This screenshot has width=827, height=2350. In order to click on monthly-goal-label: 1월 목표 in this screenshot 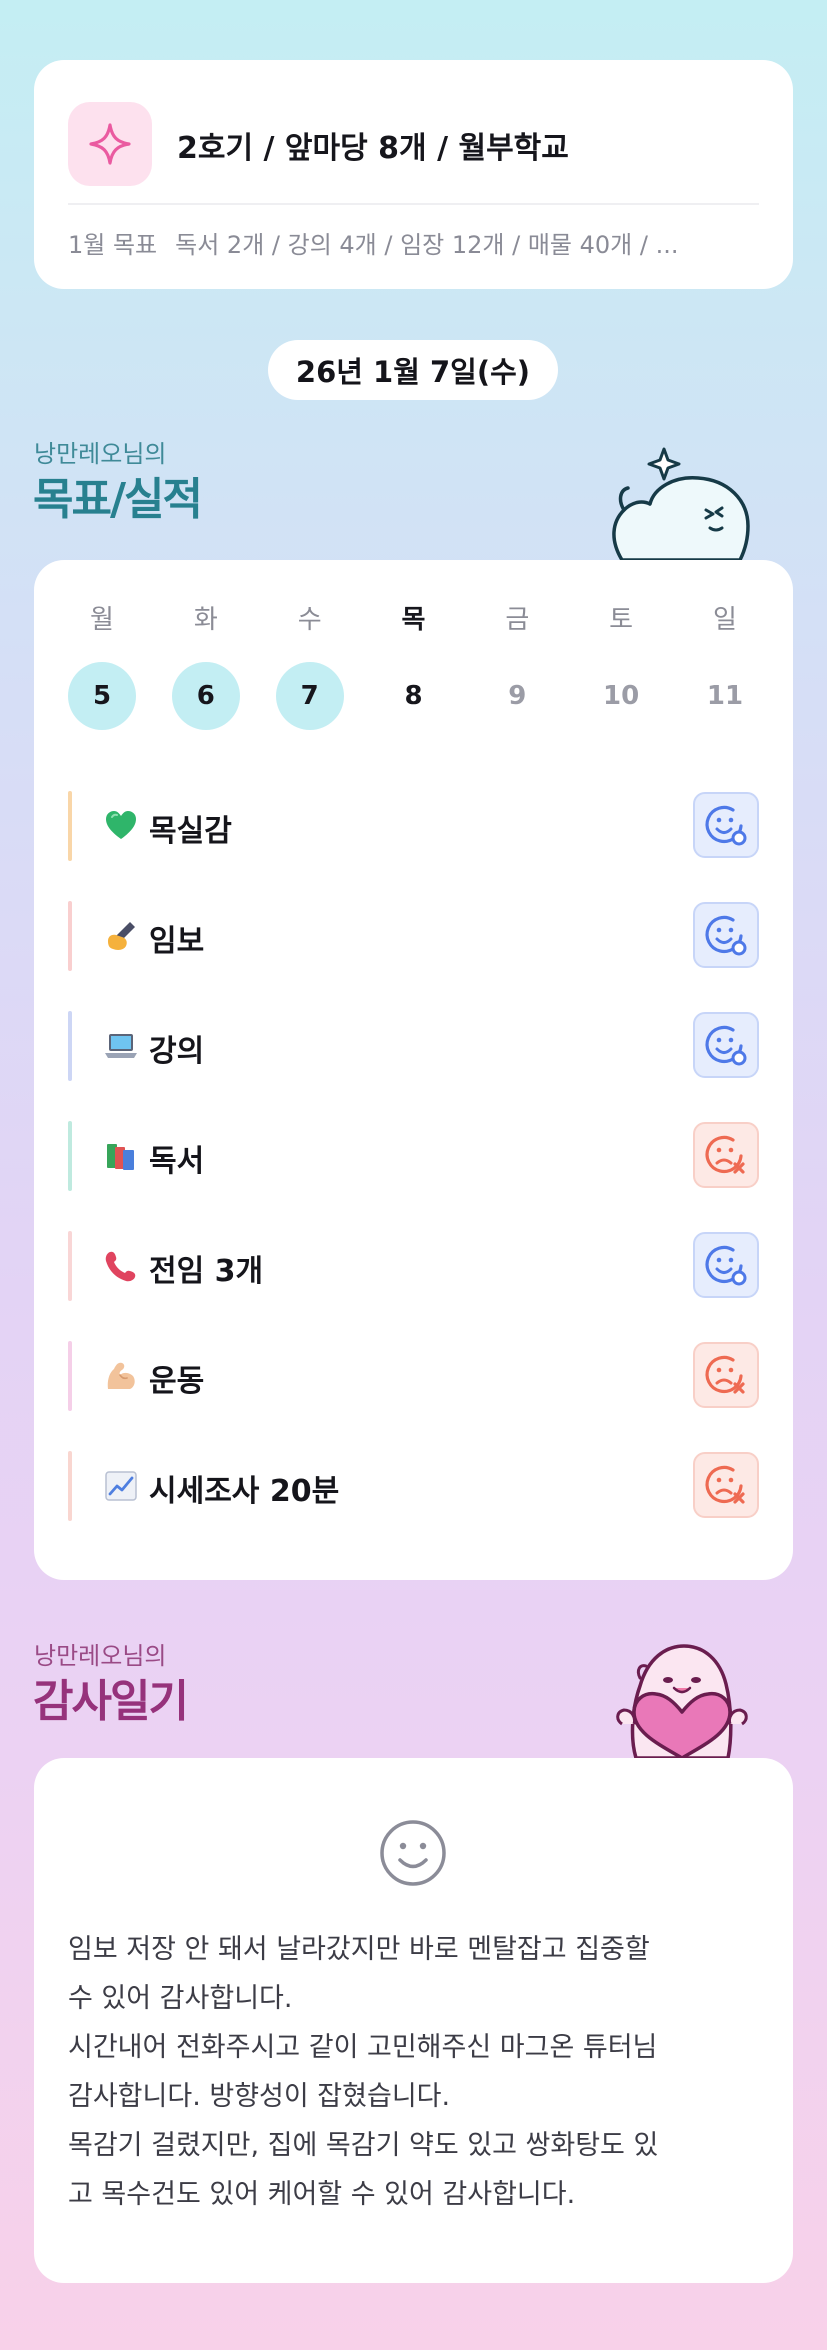, I will do `click(113, 245)`.